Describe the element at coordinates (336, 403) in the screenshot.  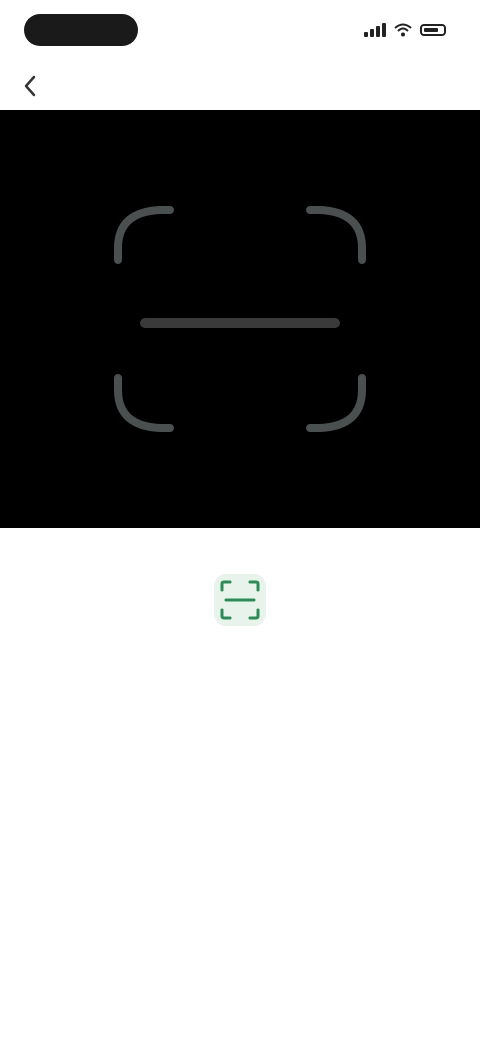
I see `scan-corner-bottom-right` at that location.